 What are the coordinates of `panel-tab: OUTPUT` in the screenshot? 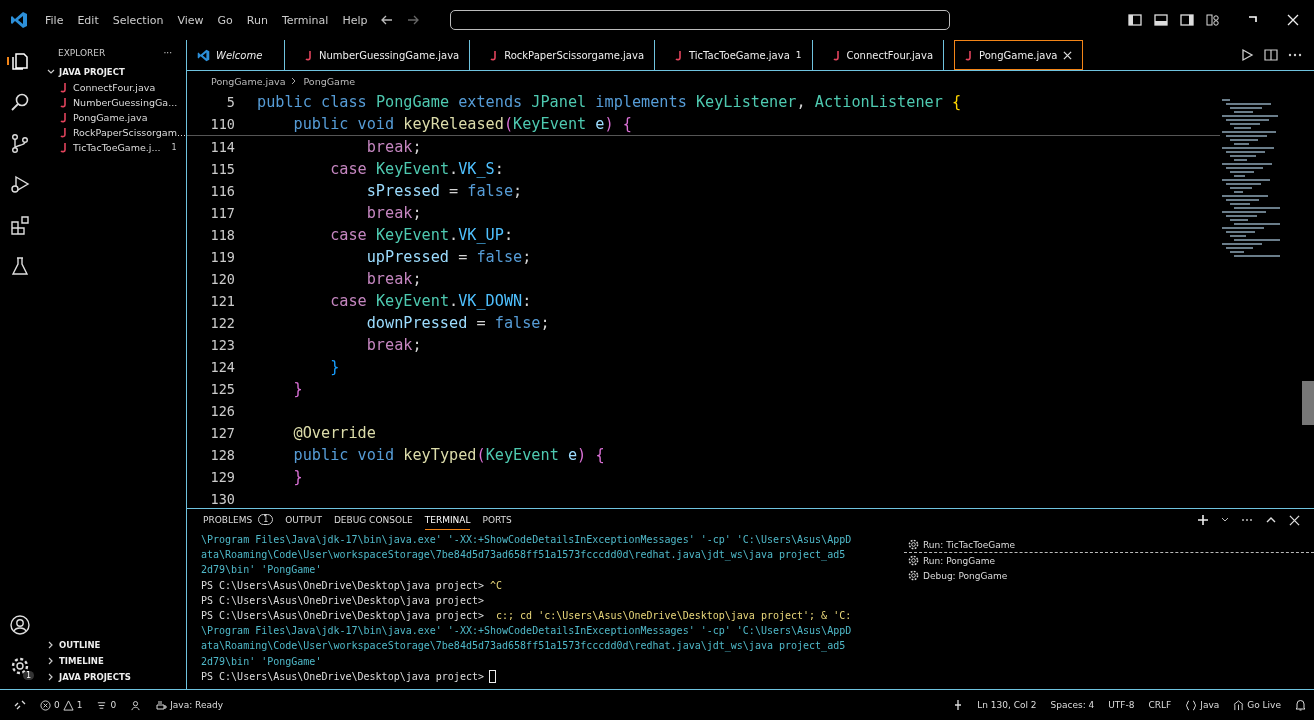 It's located at (303, 520).